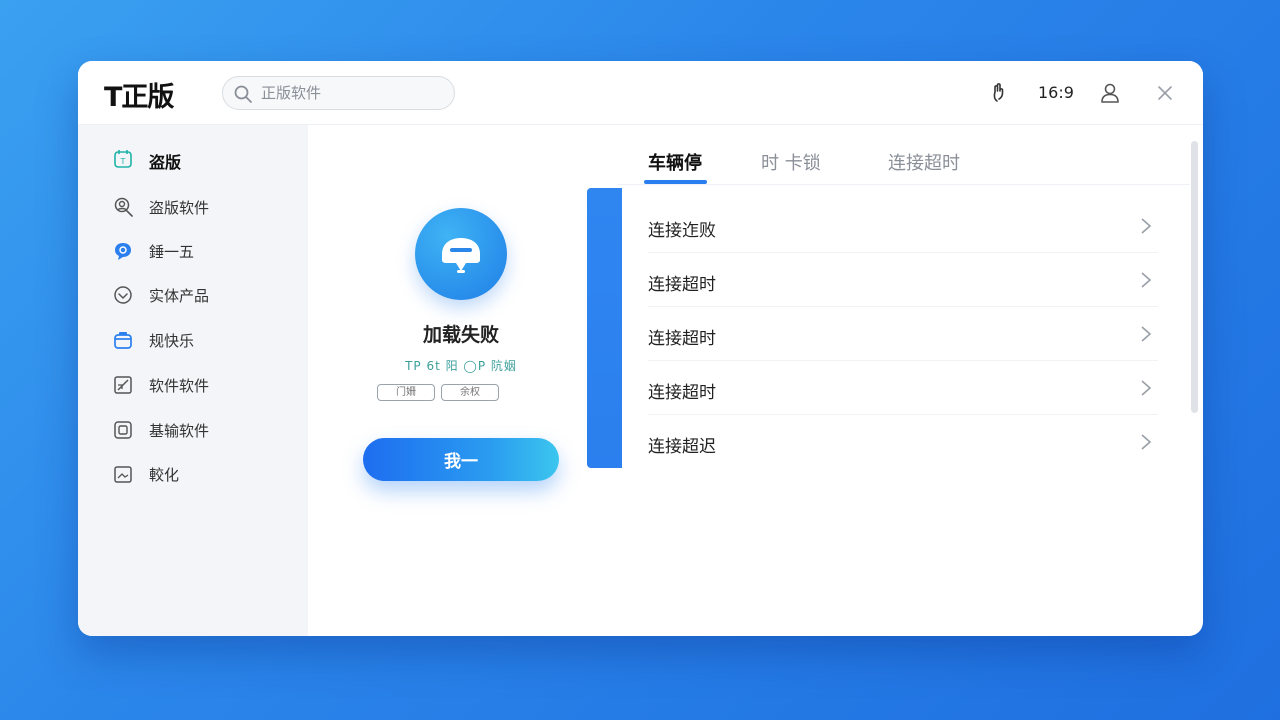 This screenshot has height=720, width=1280. I want to click on accent-bar, so click(604, 328).